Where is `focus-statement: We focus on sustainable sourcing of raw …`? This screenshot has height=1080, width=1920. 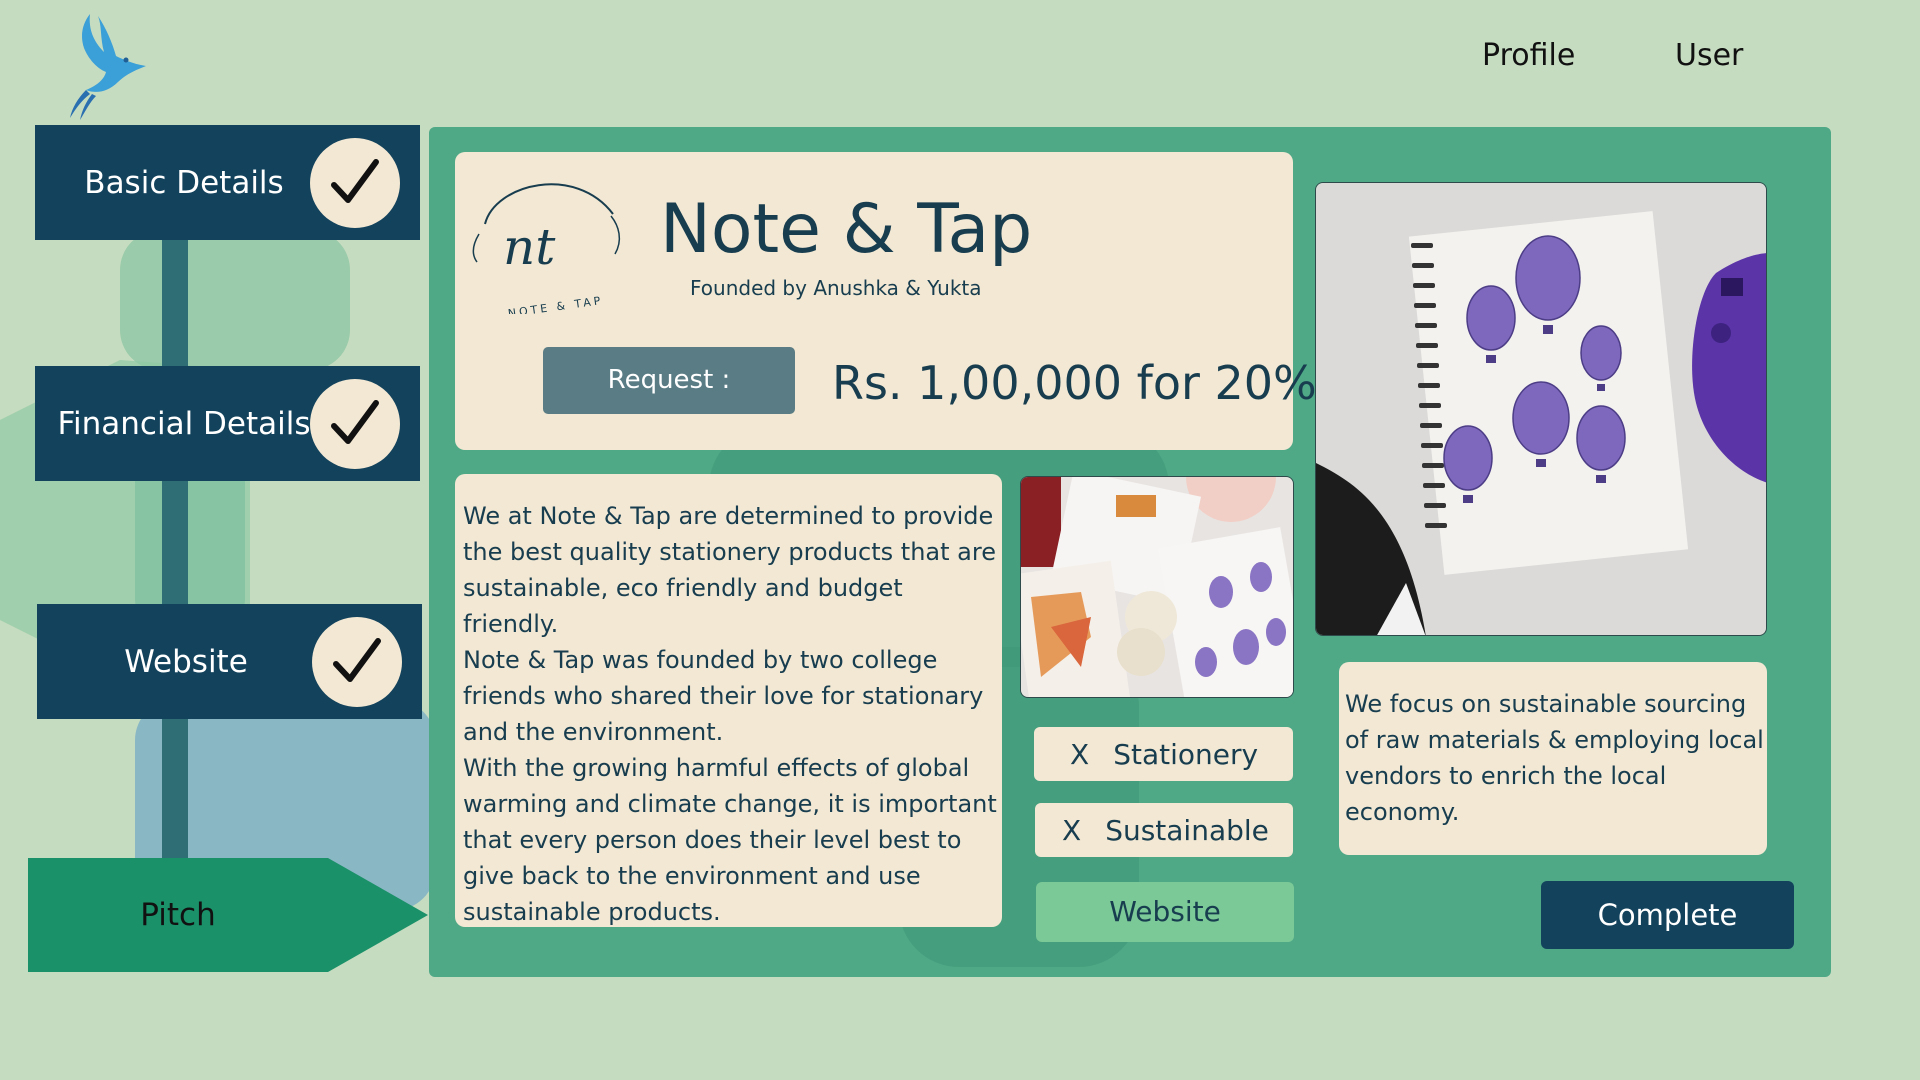
focus-statement: We focus on sustainable sourcing of raw … is located at coordinates (1554, 758).